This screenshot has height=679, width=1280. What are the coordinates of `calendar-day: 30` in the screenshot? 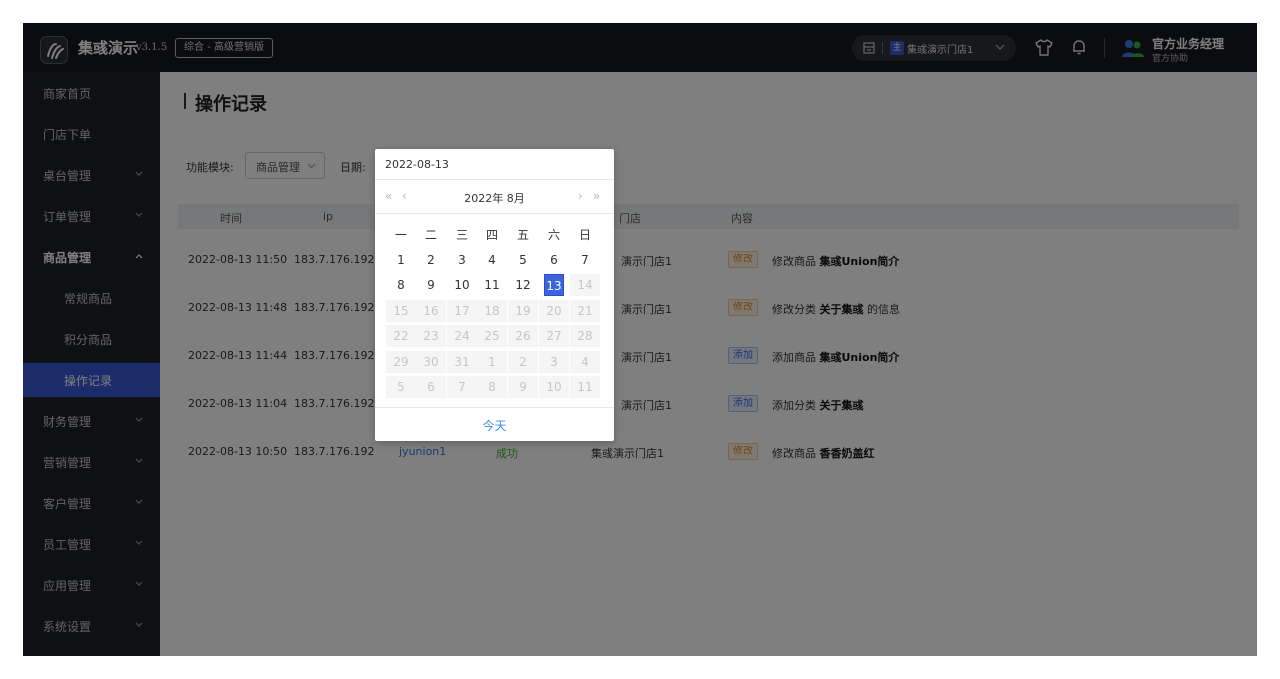 It's located at (431, 362).